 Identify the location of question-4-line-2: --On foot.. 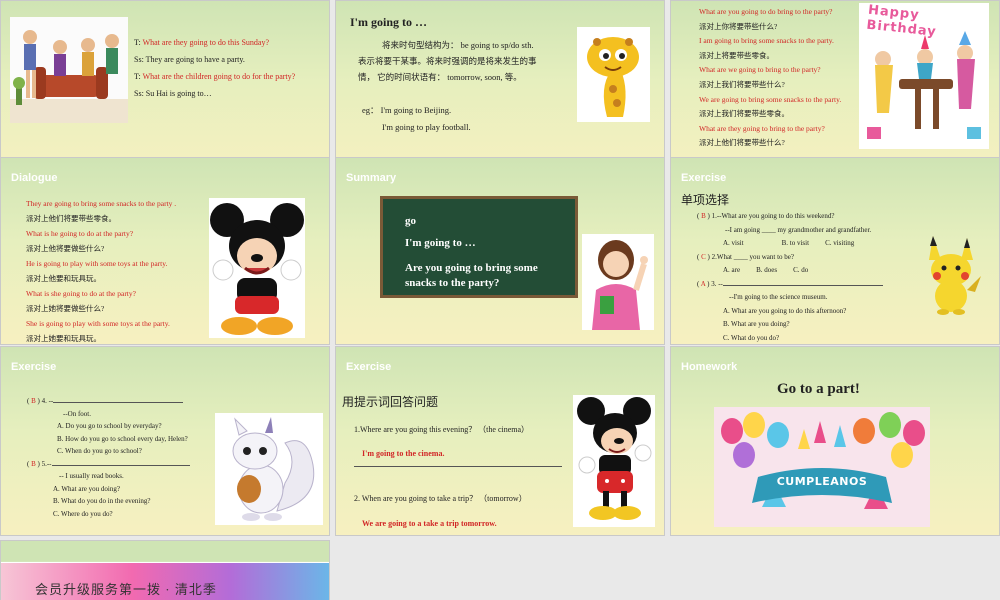
(77, 413).